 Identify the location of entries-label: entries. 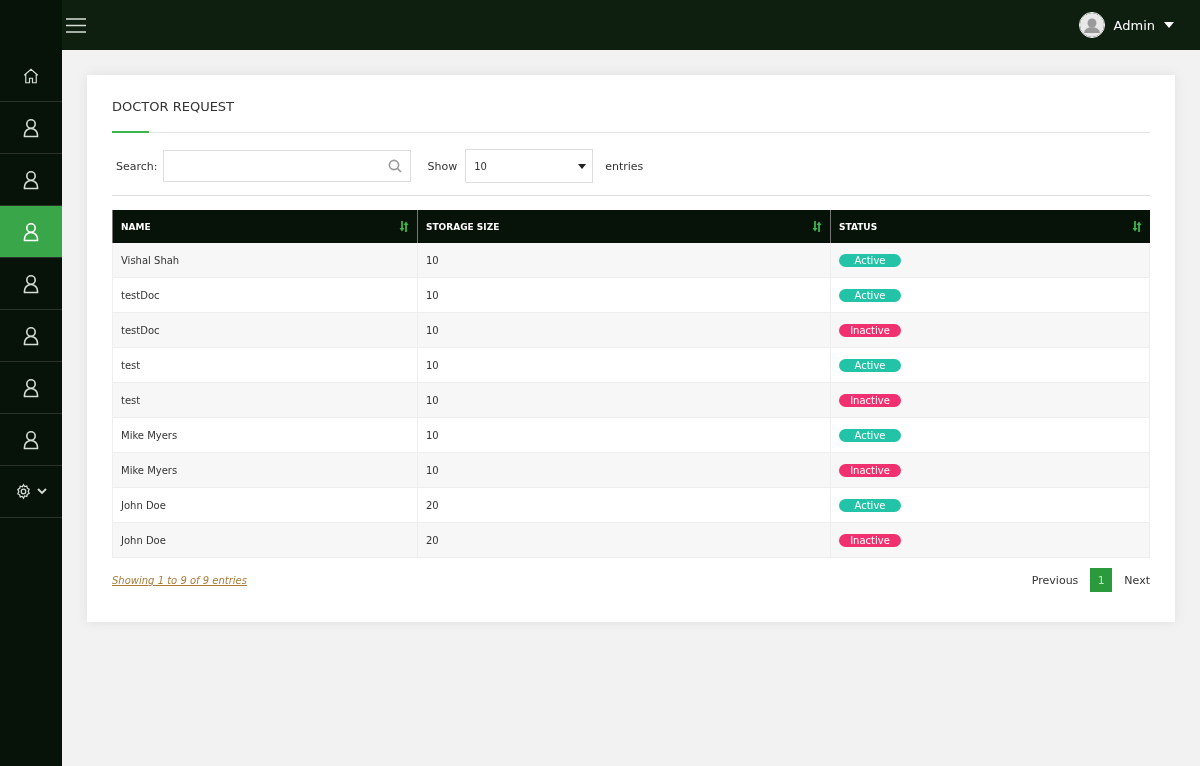
(624, 166).